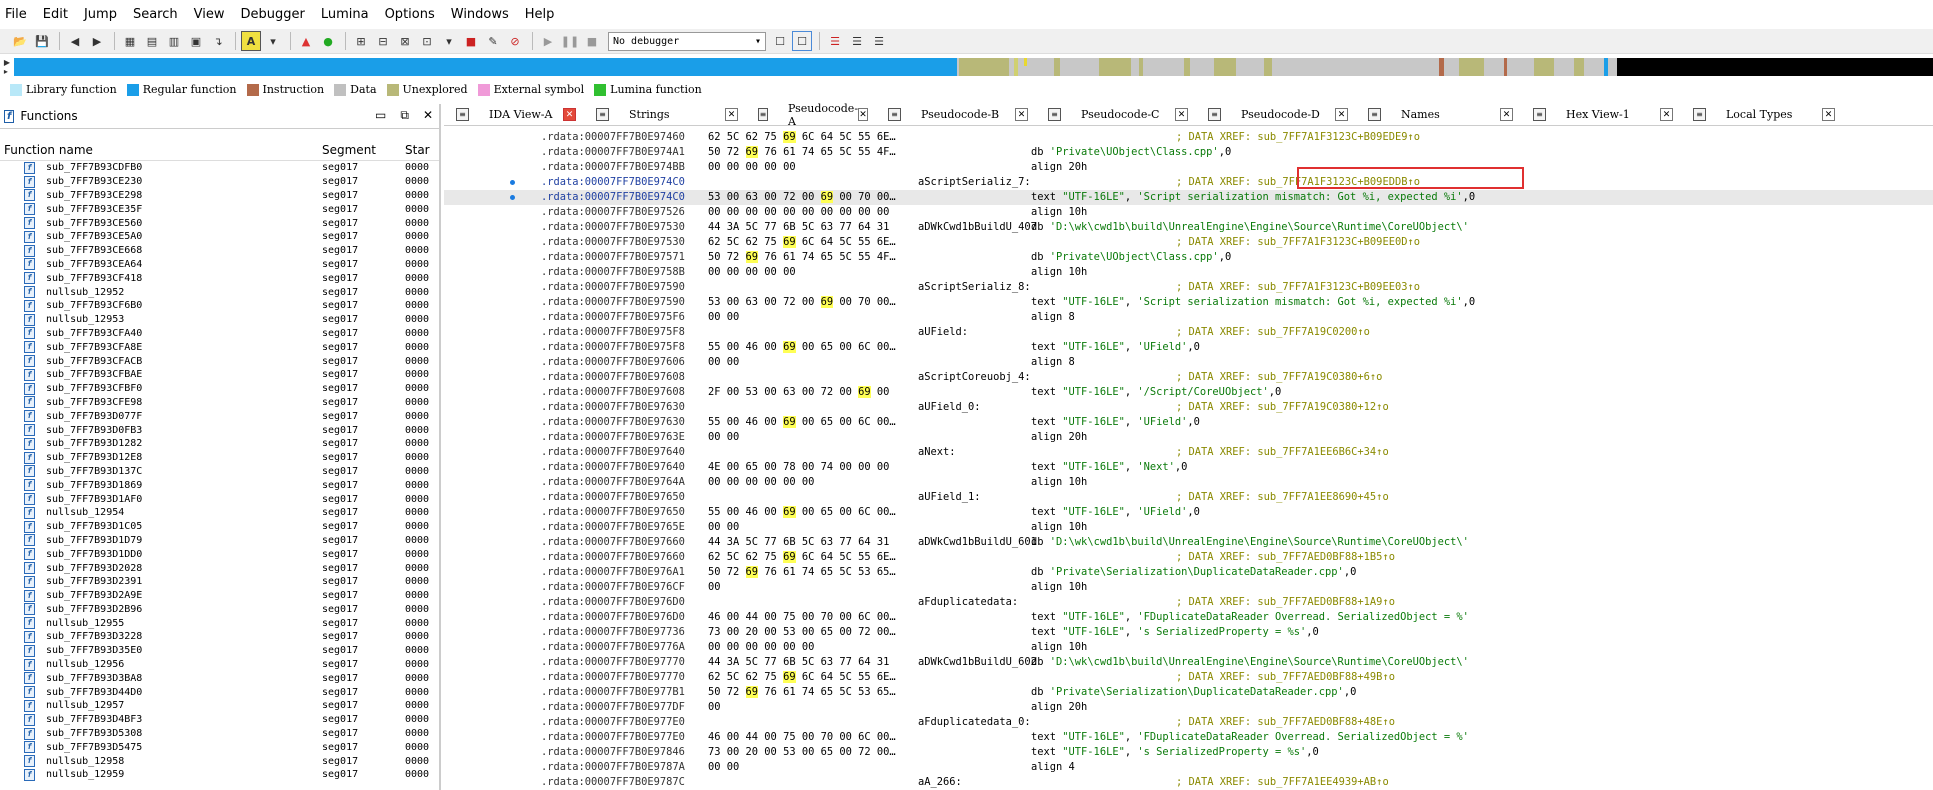  What do you see at coordinates (977, 662) in the screenshot?
I see `disasm-label: aDWkCwd1bBuildU_602` at bounding box center [977, 662].